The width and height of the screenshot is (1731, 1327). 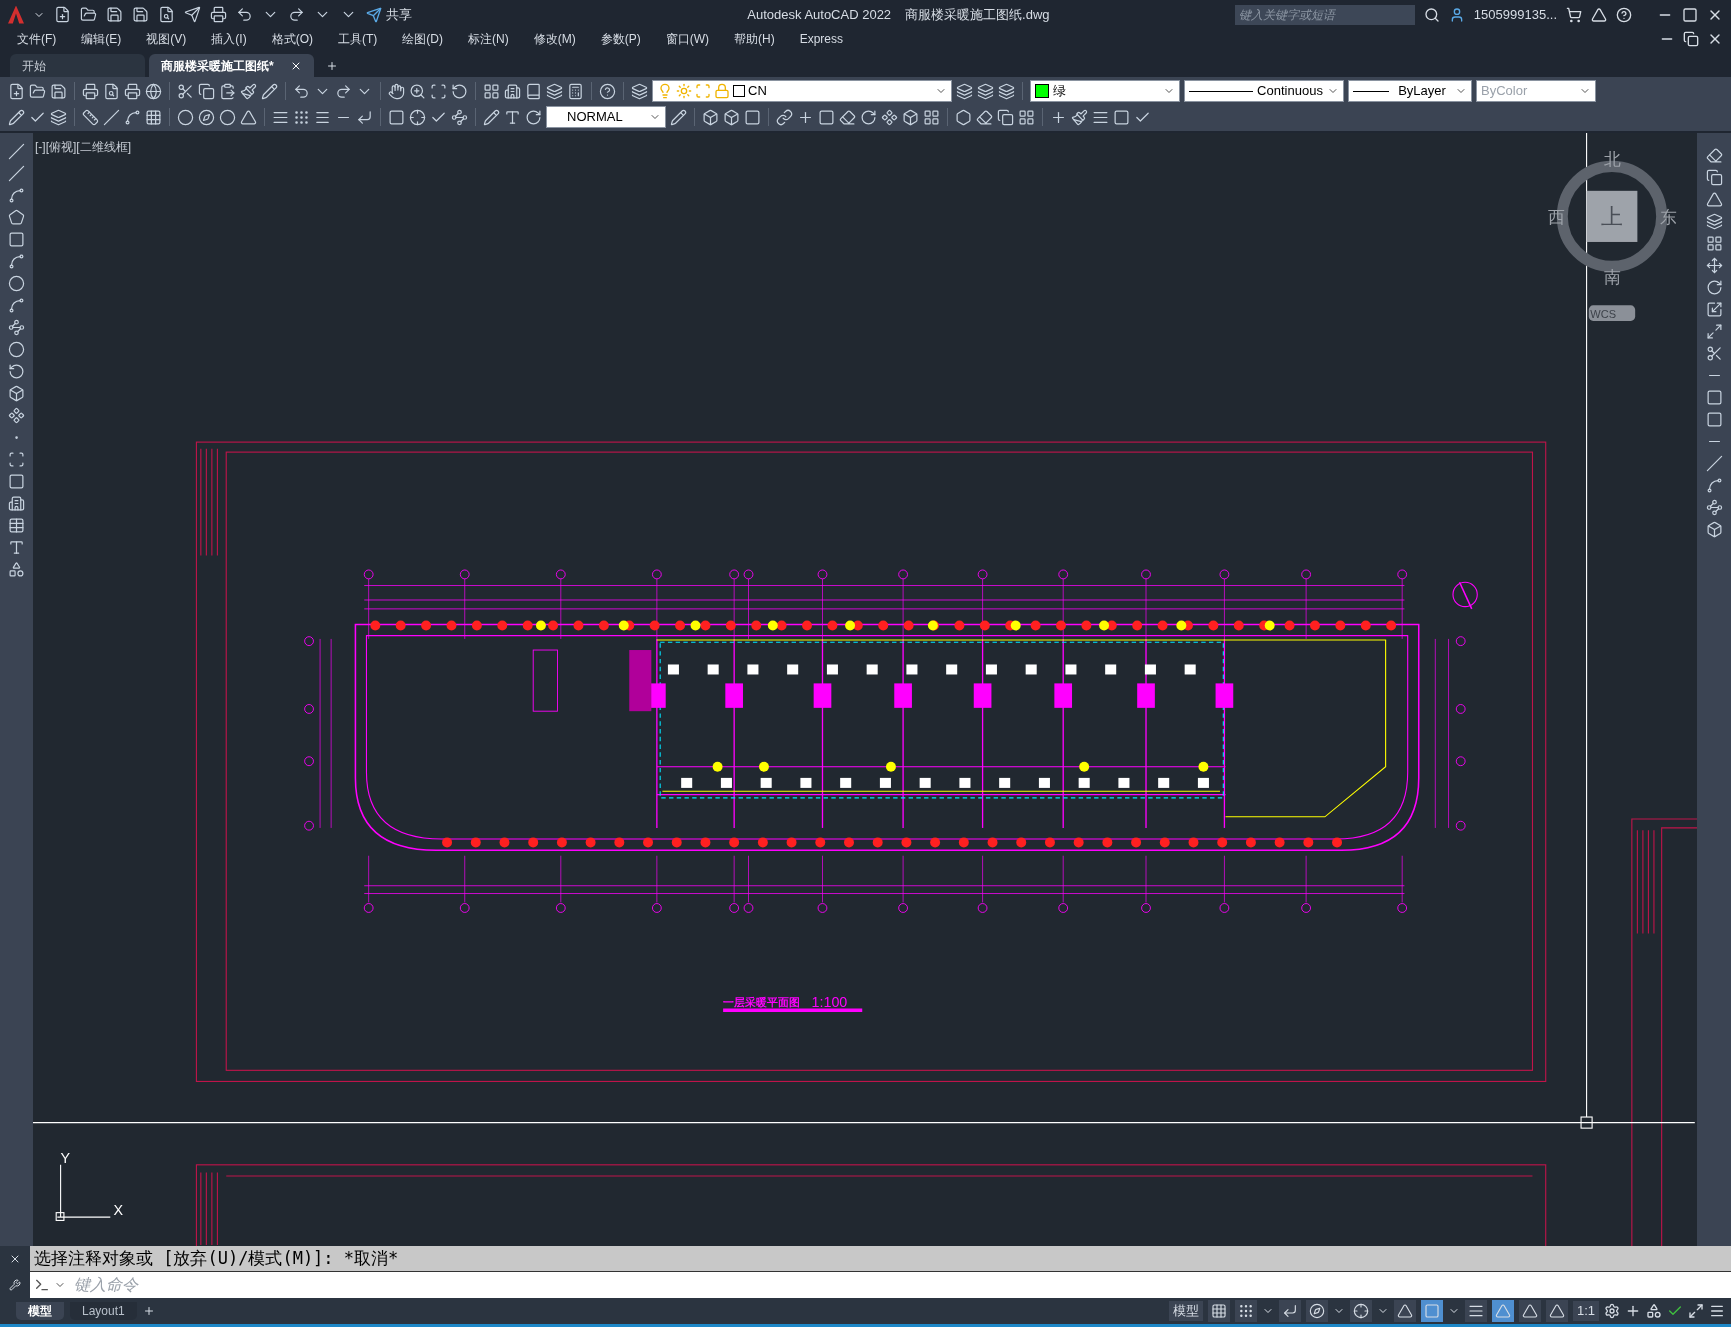 I want to click on menu-item: 视图(V), so click(x=166, y=39).